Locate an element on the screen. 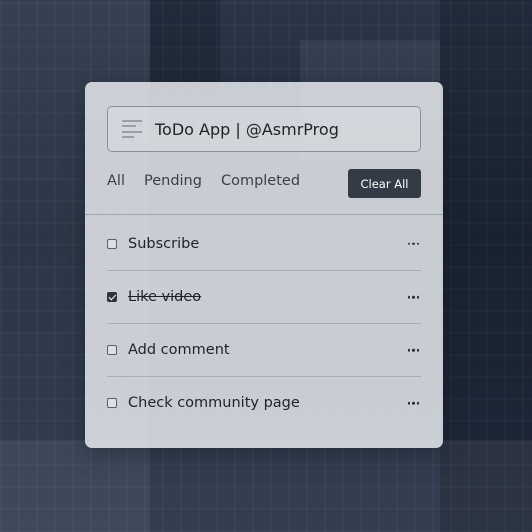 This screenshot has height=532, width=532. task-label: Subscribe is located at coordinates (164, 243).